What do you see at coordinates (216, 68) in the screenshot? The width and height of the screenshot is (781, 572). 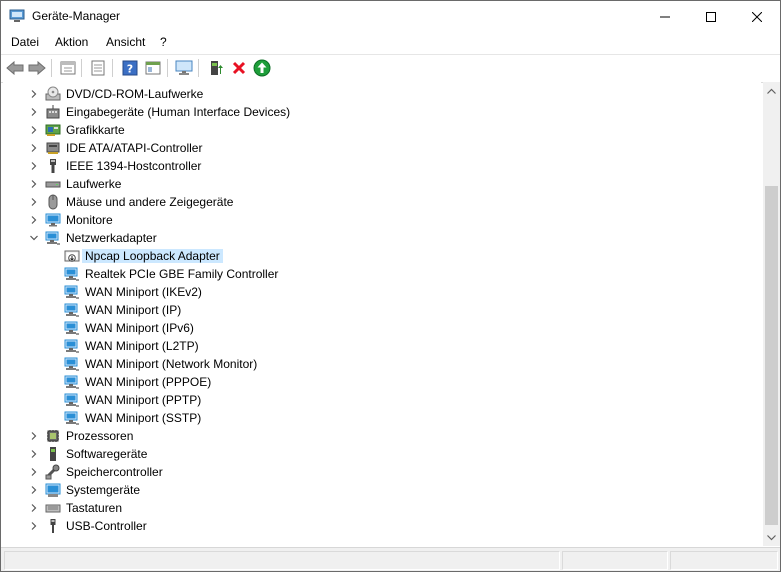 I see `update-driver-button` at bounding box center [216, 68].